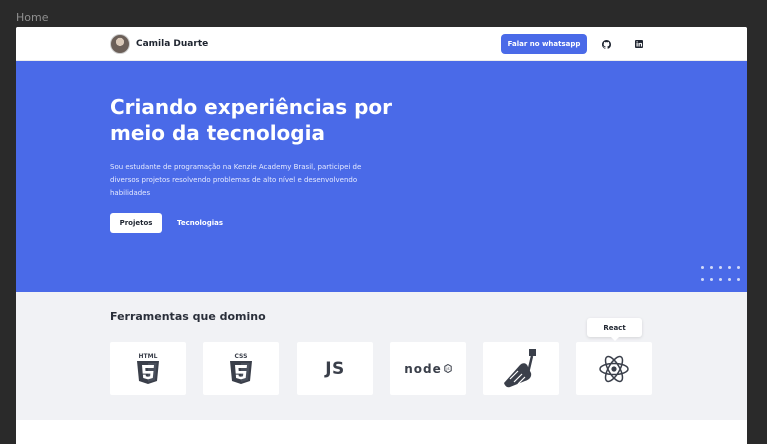  Describe the element at coordinates (614, 329) in the screenshot. I see `tool-tooltip: React` at that location.